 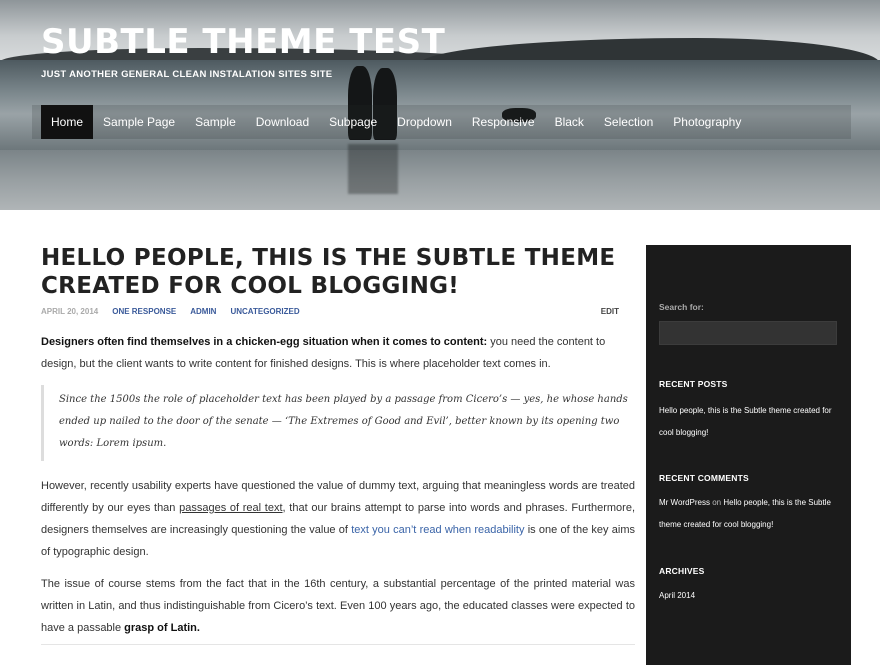 I want to click on post-category-link: UNCATEGORIZED, so click(x=264, y=311).